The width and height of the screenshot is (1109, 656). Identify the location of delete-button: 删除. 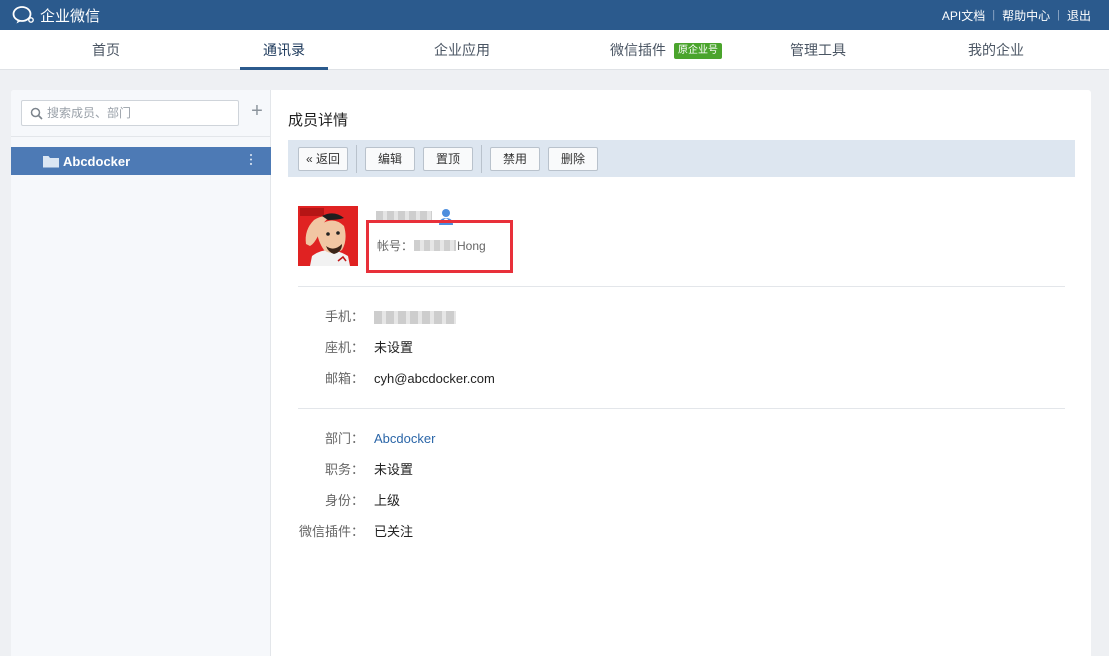
(573, 159).